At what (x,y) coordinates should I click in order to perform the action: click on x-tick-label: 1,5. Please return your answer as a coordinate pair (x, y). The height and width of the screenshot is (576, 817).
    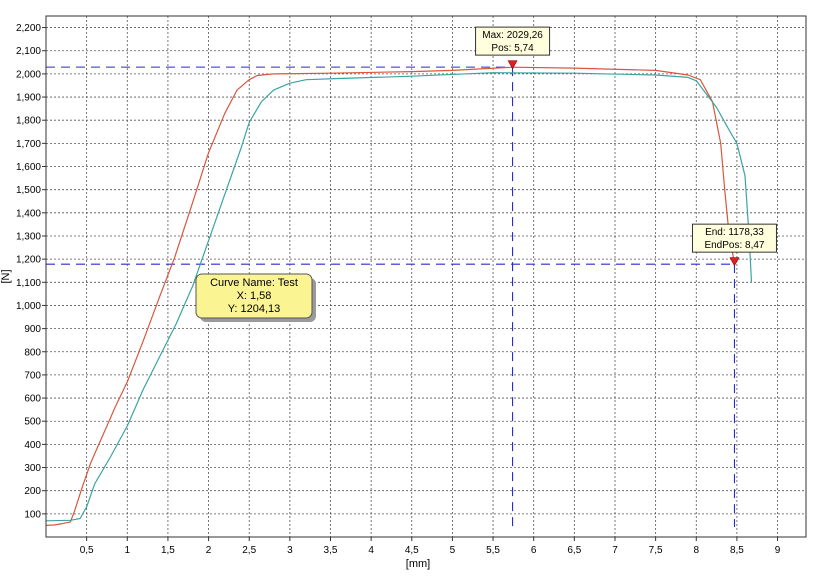
    Looking at the image, I should click on (168, 550).